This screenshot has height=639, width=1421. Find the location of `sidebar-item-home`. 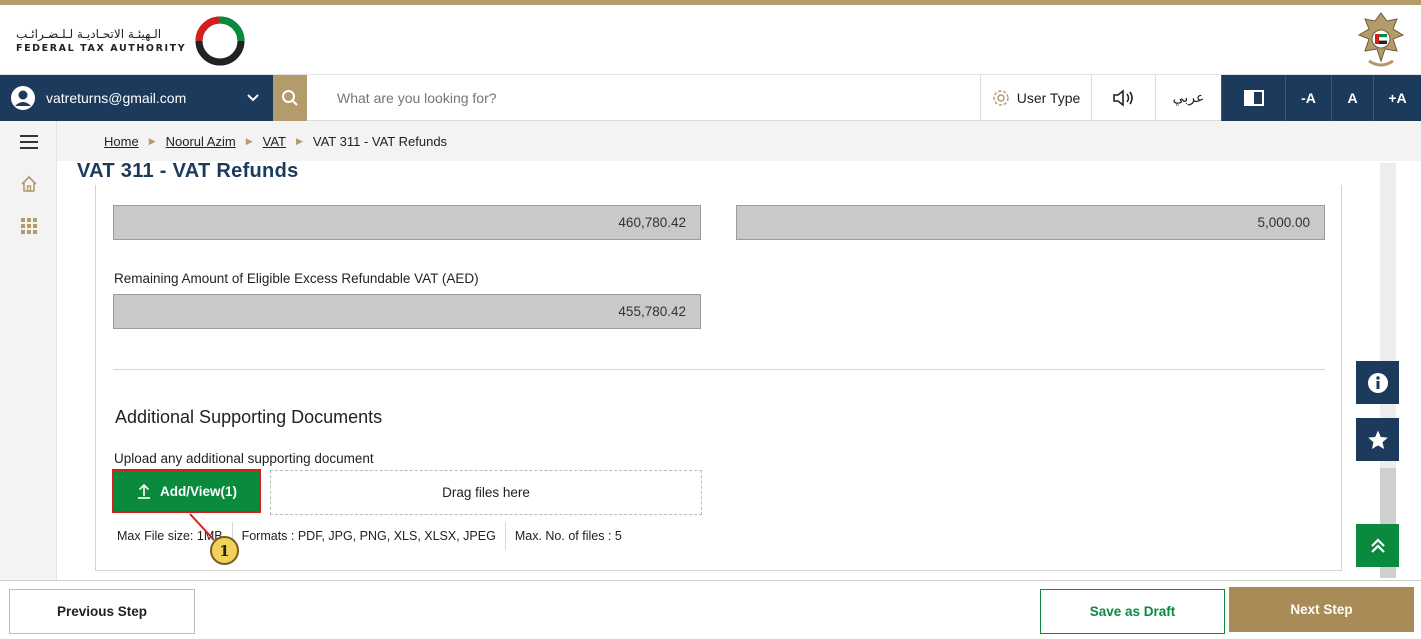

sidebar-item-home is located at coordinates (28, 184).